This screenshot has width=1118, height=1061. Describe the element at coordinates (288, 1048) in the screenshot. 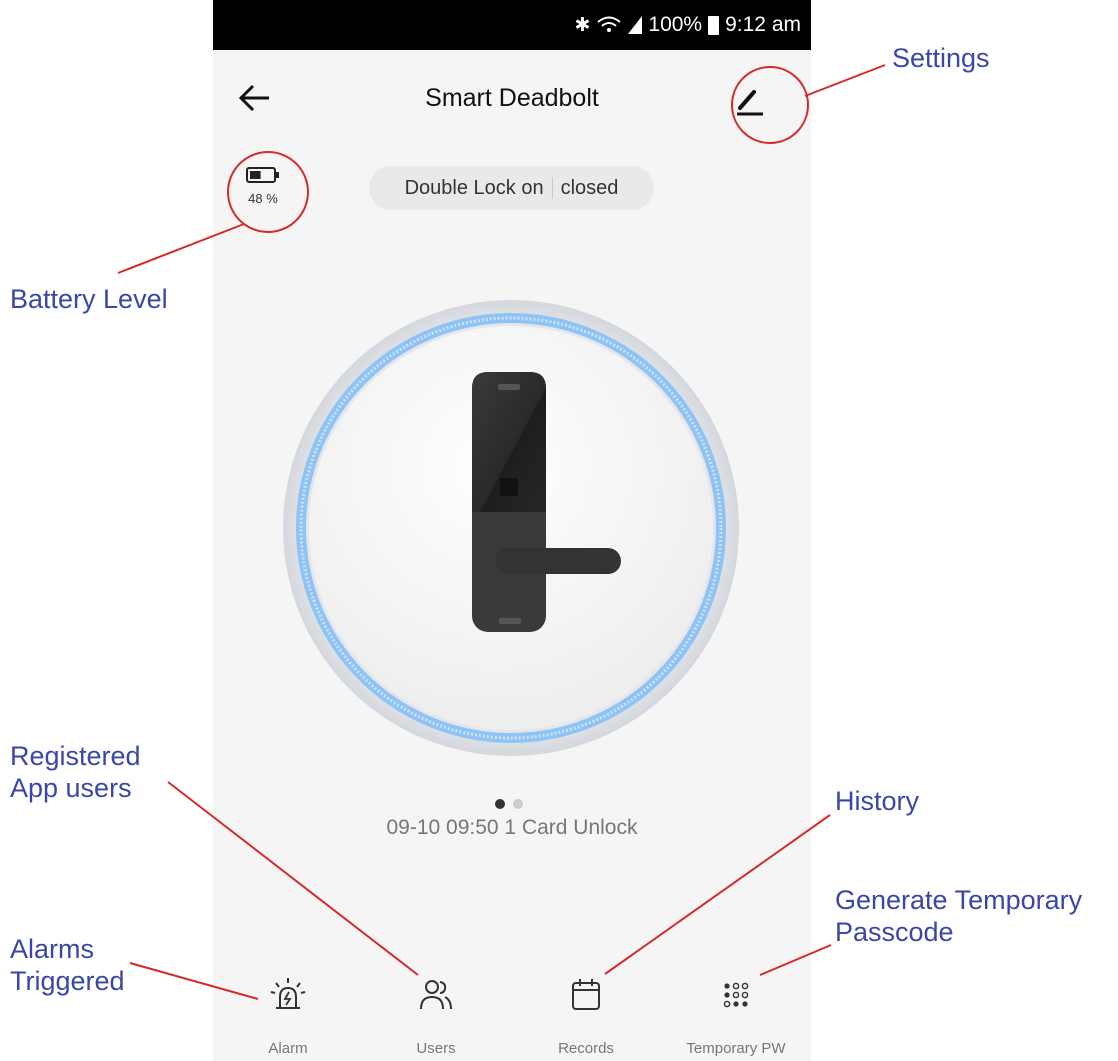

I see `tab-alarm-label: Alarm` at that location.